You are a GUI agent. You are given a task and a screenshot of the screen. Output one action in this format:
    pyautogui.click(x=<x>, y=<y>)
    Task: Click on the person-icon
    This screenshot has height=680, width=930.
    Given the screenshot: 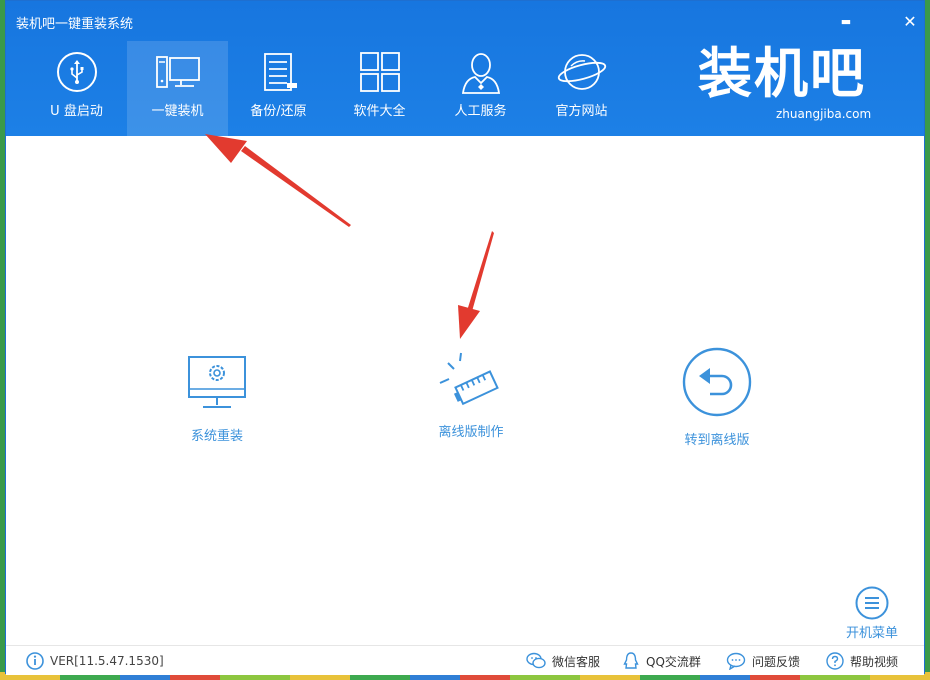 What is the action you would take?
    pyautogui.click(x=480, y=73)
    